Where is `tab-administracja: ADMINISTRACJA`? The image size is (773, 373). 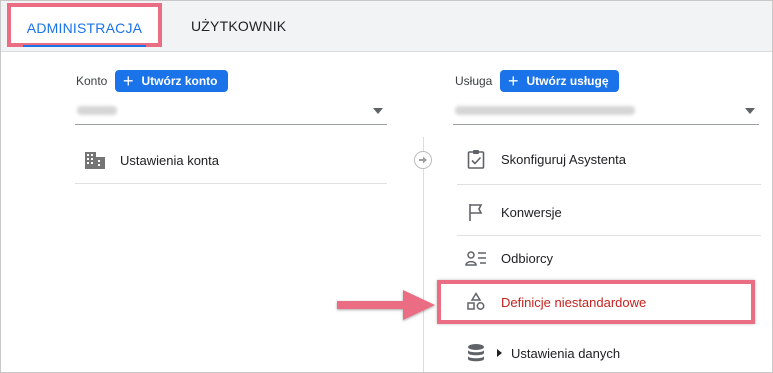 tab-administracja: ADMINISTRACJA is located at coordinates (84, 25).